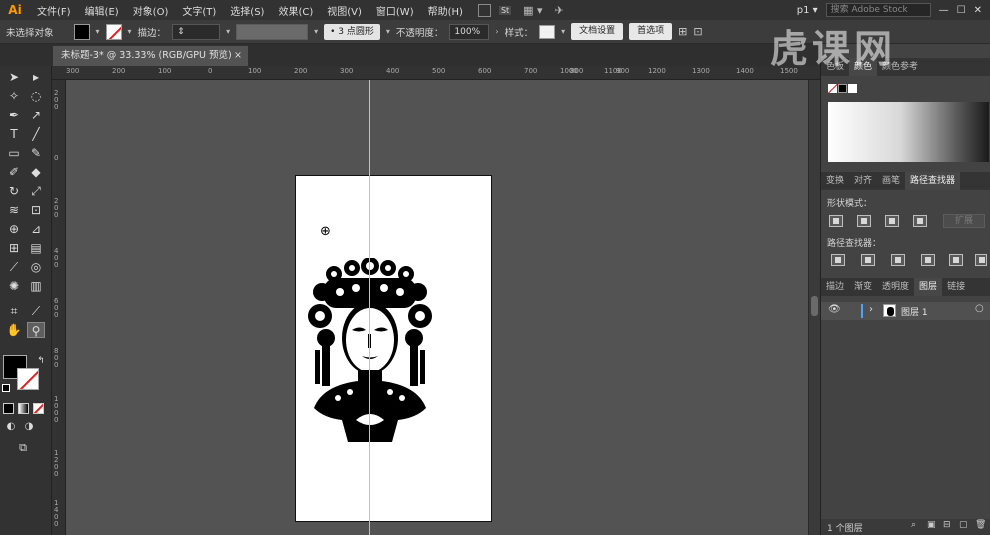 Image resolution: width=990 pixels, height=535 pixels. What do you see at coordinates (697, 31) in the screenshot?
I see `transform-icon: ⊡` at bounding box center [697, 31].